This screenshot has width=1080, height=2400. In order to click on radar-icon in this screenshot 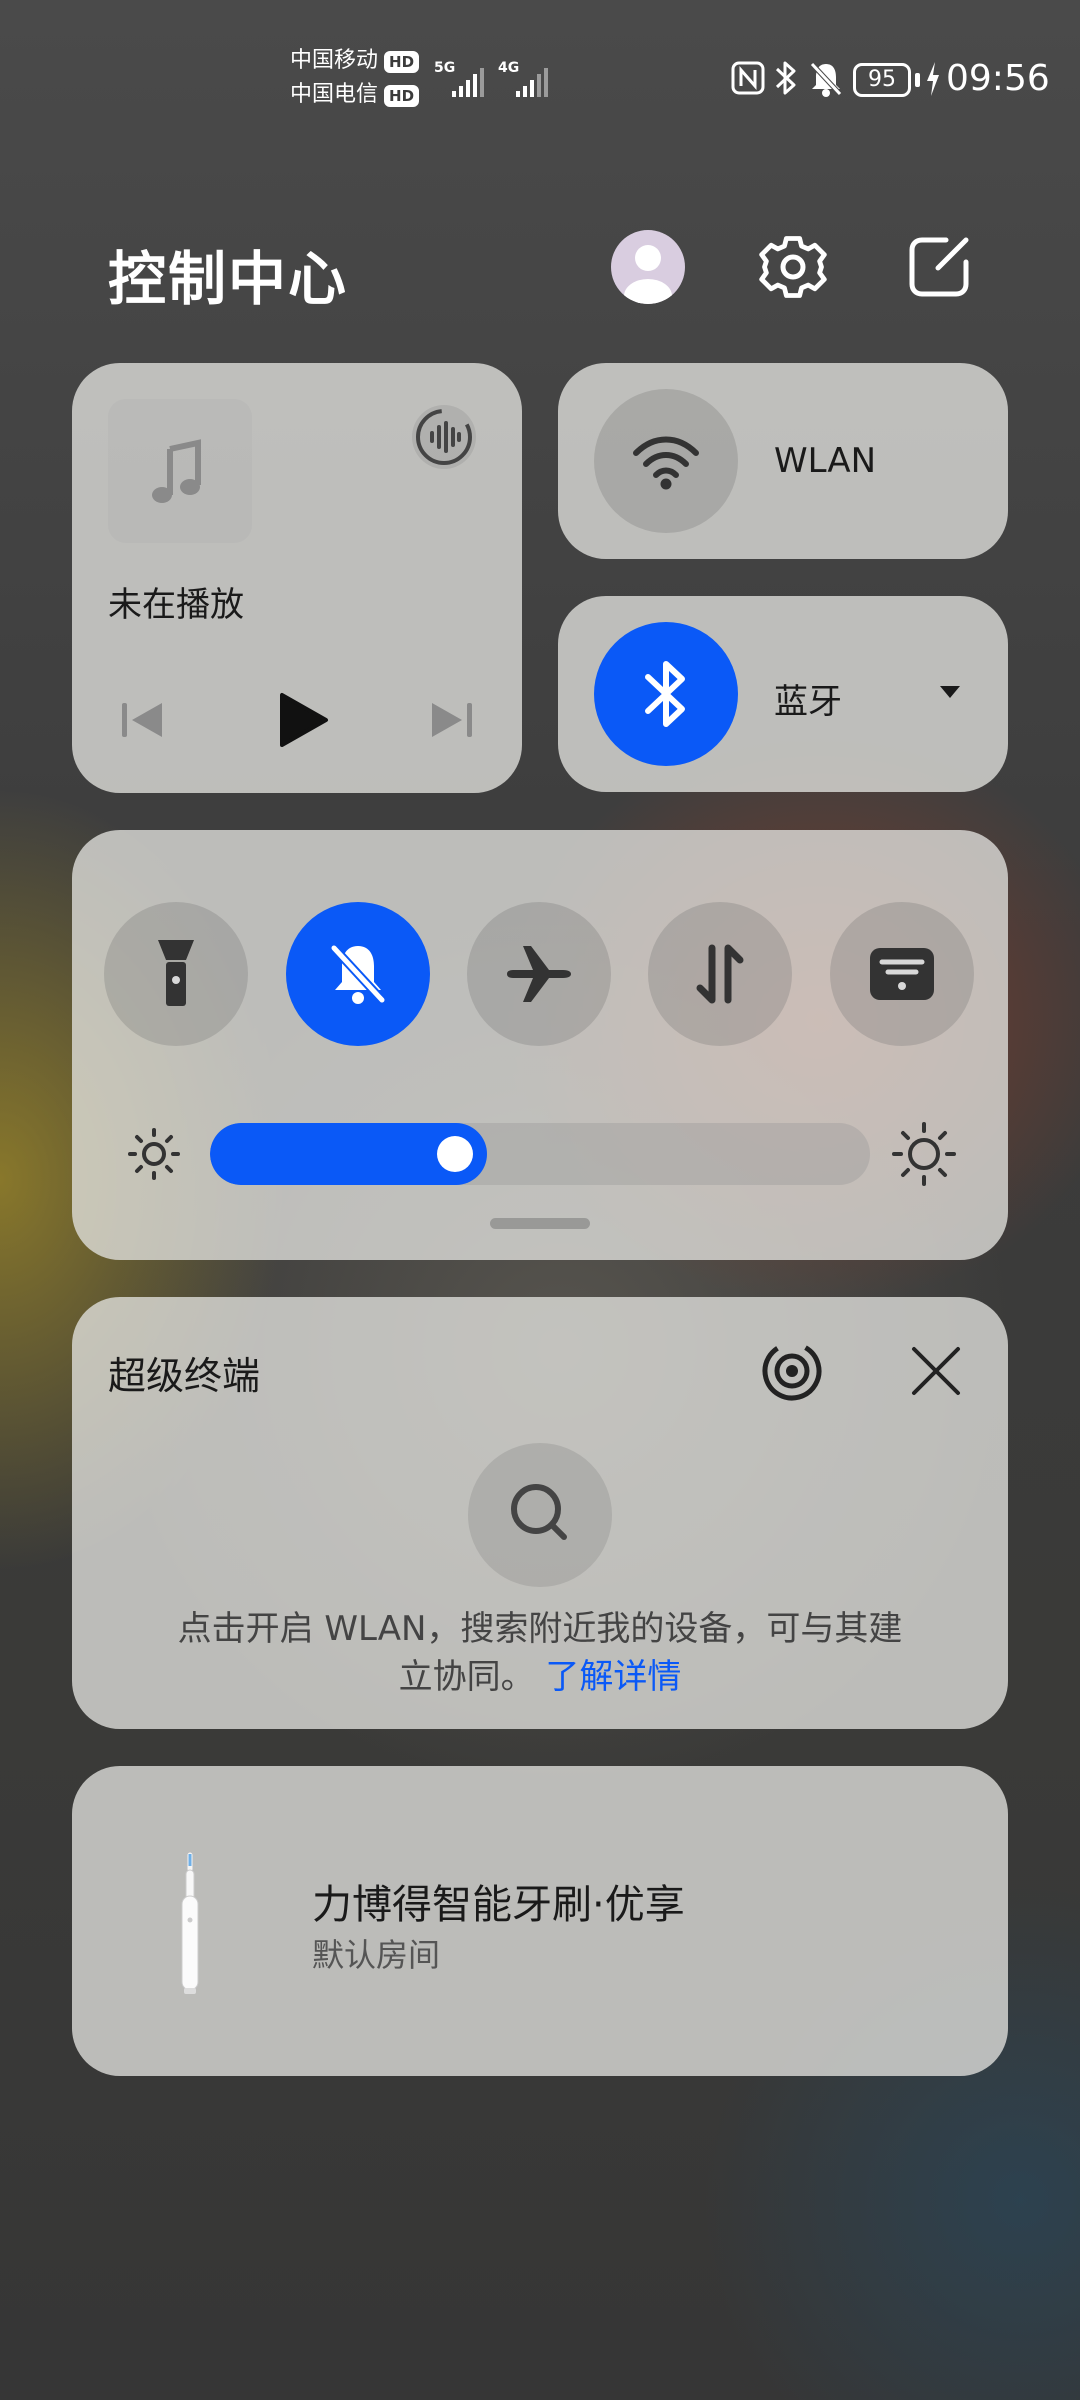, I will do `click(792, 1371)`.